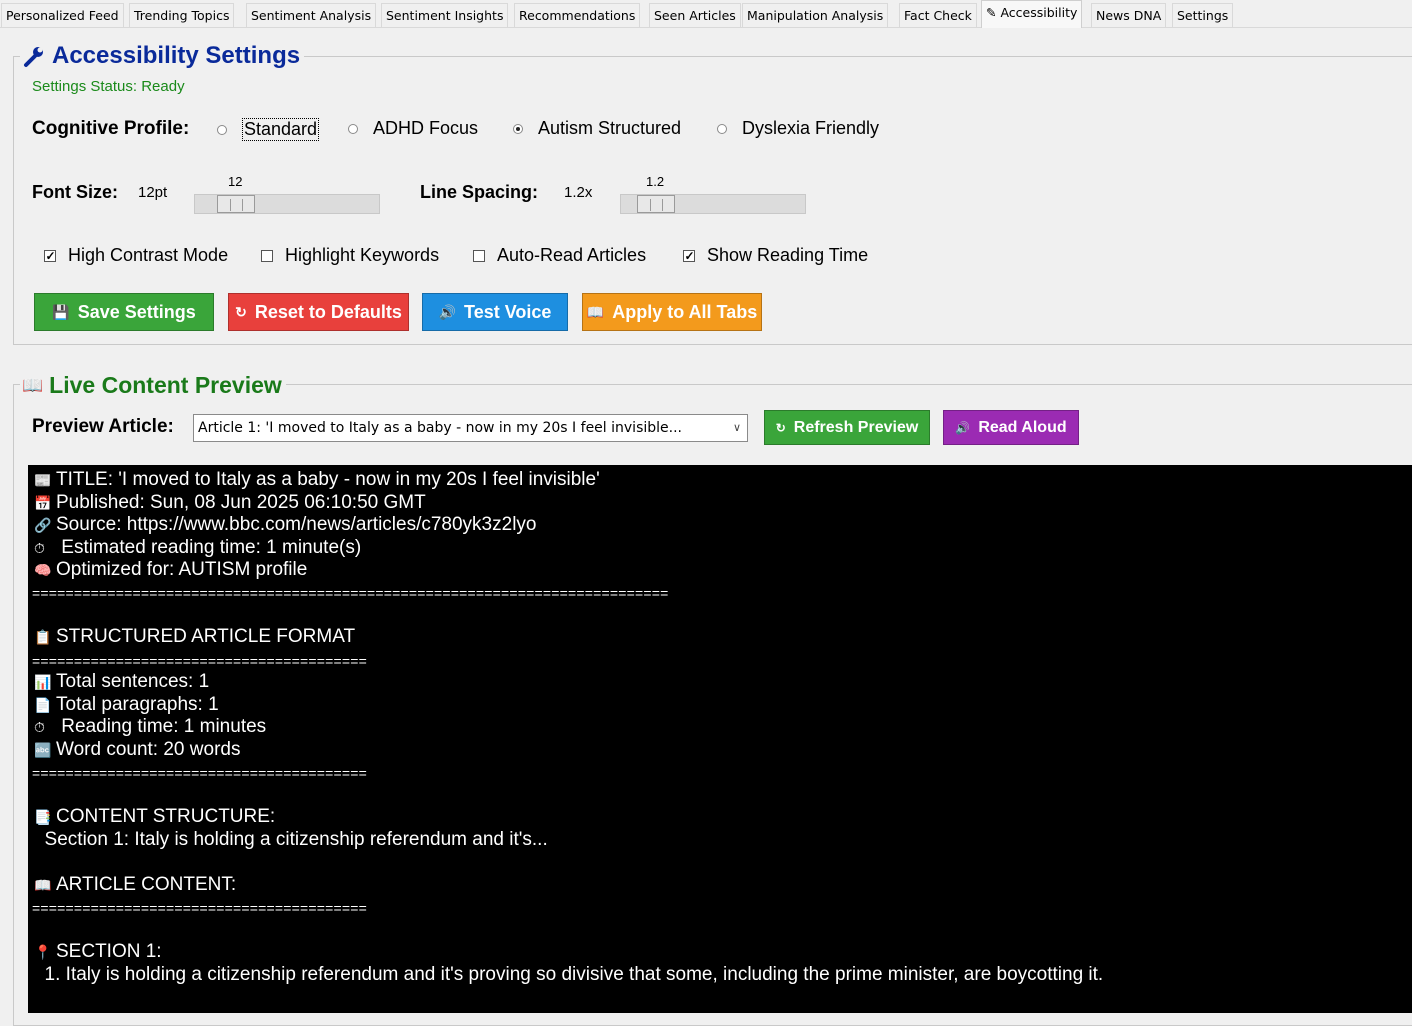 This screenshot has width=1412, height=1026. I want to click on read-aloud-button: 🔊 Read Aloud, so click(1011, 427).